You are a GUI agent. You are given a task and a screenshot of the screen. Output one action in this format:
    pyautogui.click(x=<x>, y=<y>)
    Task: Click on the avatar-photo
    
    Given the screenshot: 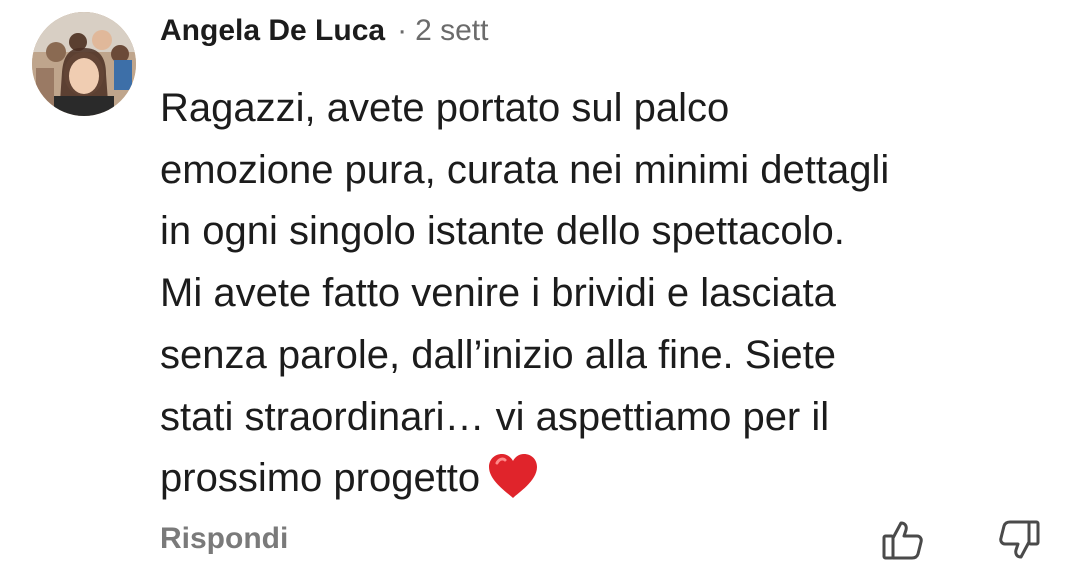 What is the action you would take?
    pyautogui.click(x=84, y=64)
    